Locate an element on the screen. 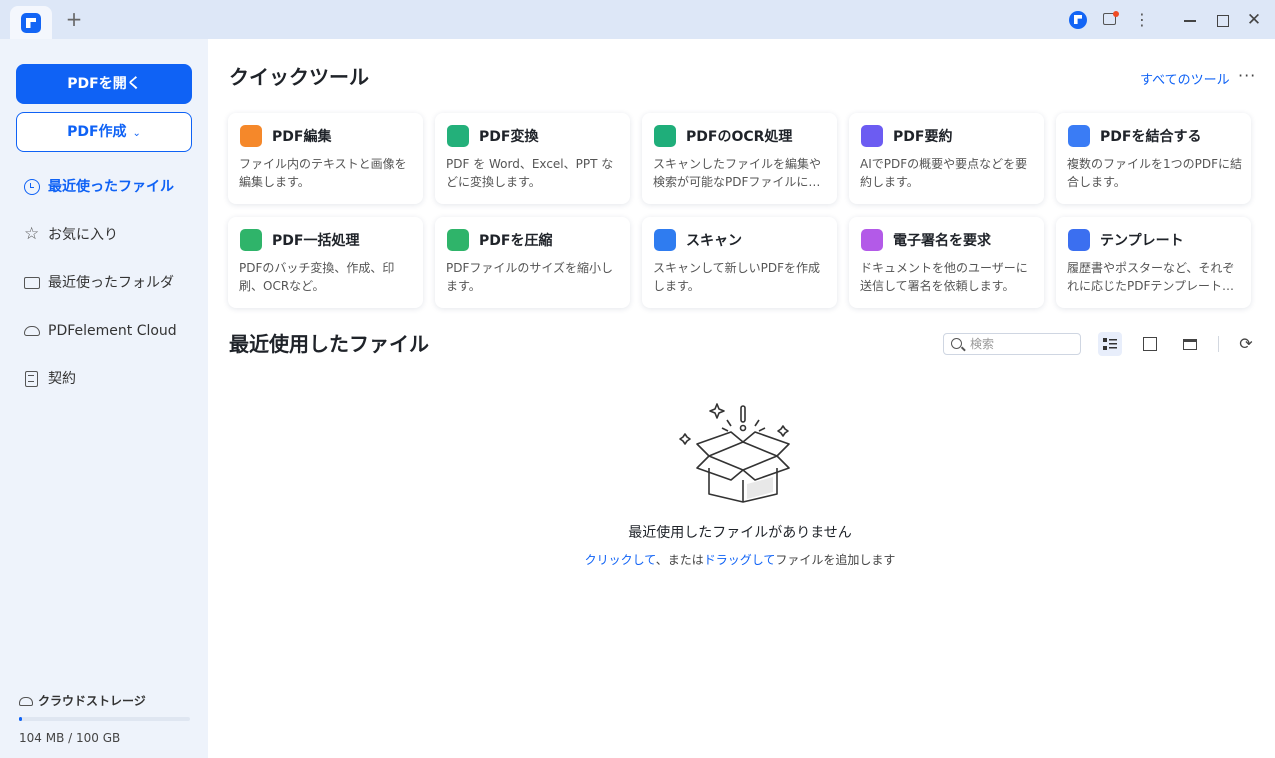  minimize-button is located at coordinates (1190, 20).